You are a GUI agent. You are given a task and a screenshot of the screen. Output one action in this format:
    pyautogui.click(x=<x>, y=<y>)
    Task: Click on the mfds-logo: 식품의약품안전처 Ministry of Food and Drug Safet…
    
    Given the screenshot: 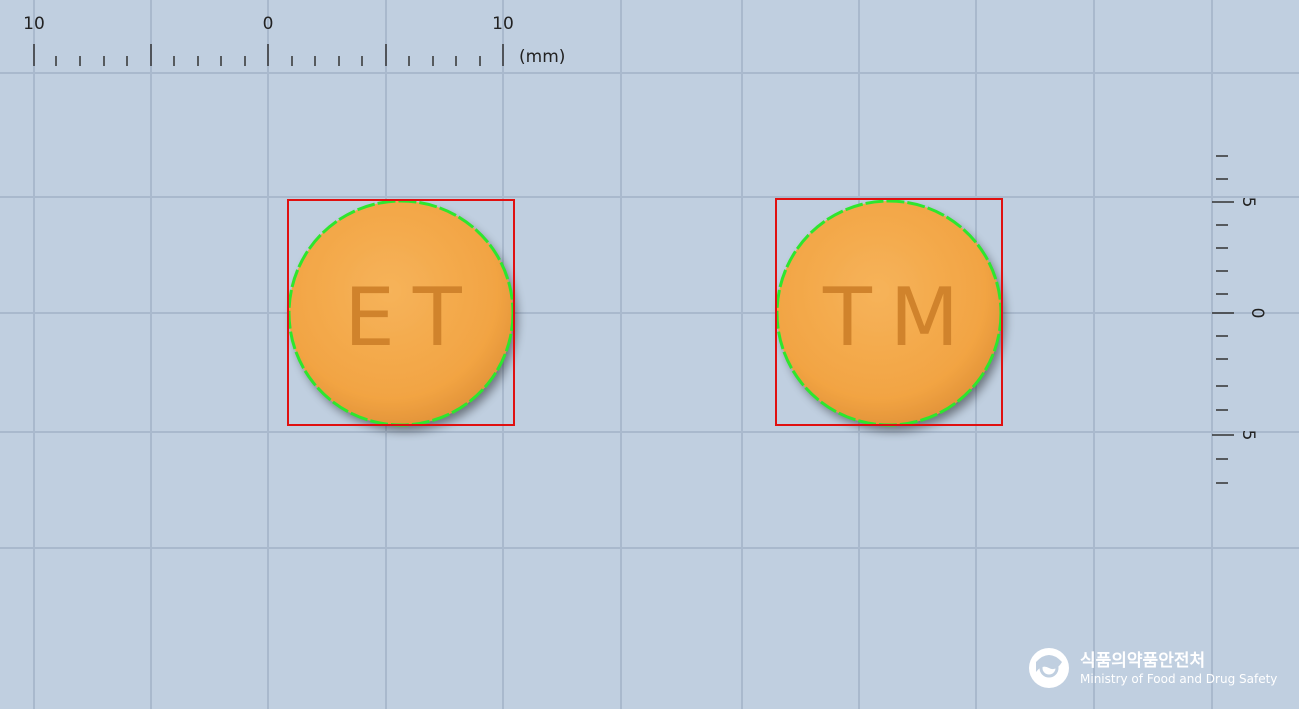 What is the action you would take?
    pyautogui.click(x=1153, y=668)
    